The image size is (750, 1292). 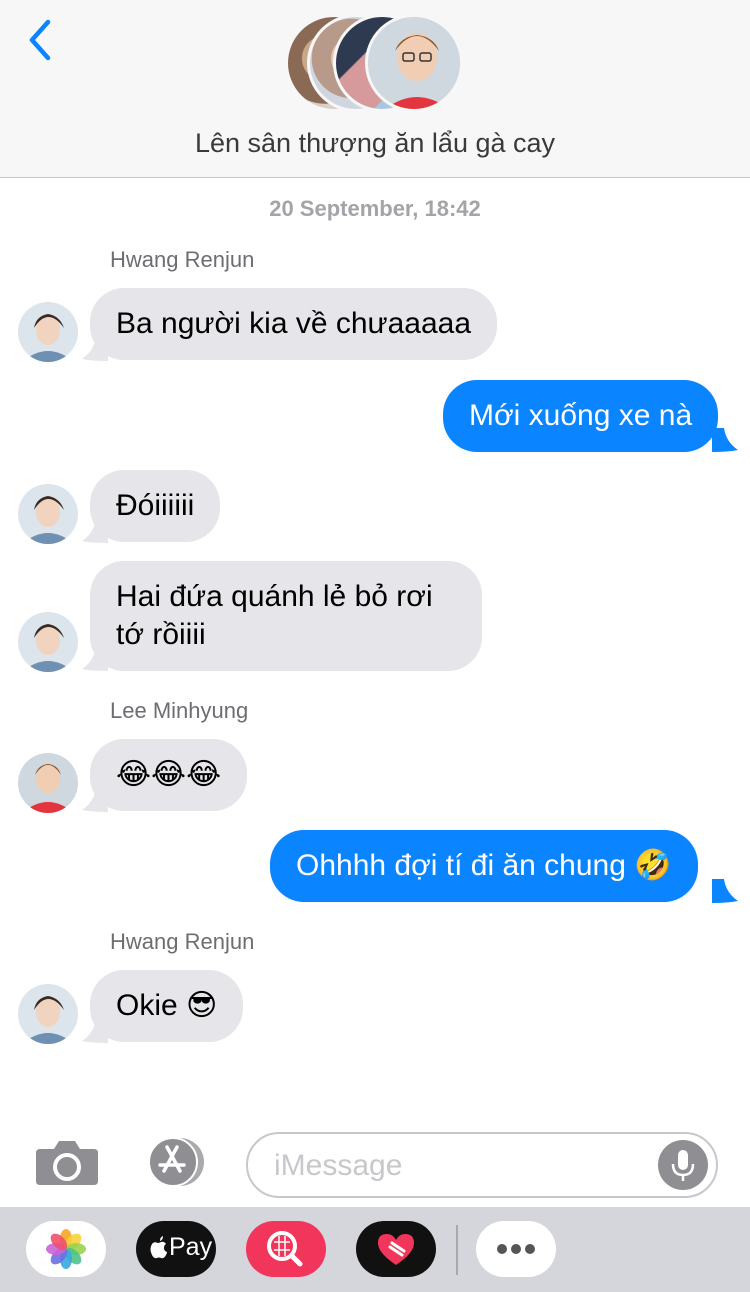 I want to click on search-gif-app, so click(x=286, y=1249).